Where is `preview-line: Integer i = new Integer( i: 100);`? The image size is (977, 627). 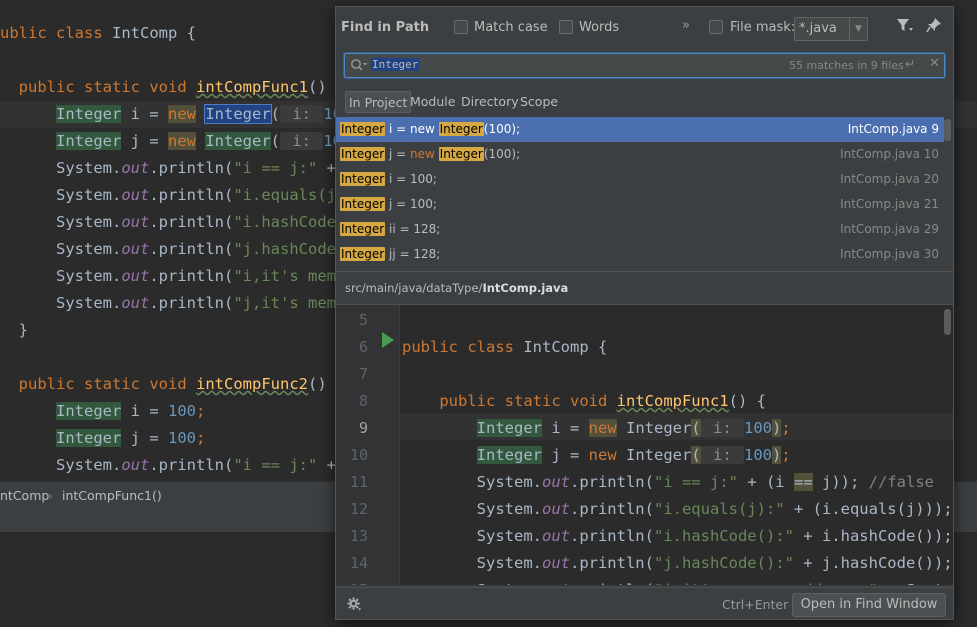
preview-line: Integer i = new Integer( i: 100); is located at coordinates (596, 428).